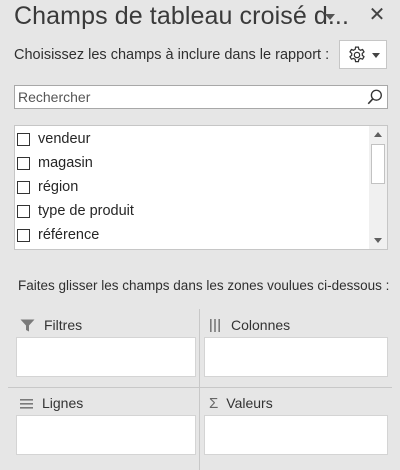 This screenshot has width=400, height=470. What do you see at coordinates (377, 15) in the screenshot?
I see `close-pane-button: ✕` at bounding box center [377, 15].